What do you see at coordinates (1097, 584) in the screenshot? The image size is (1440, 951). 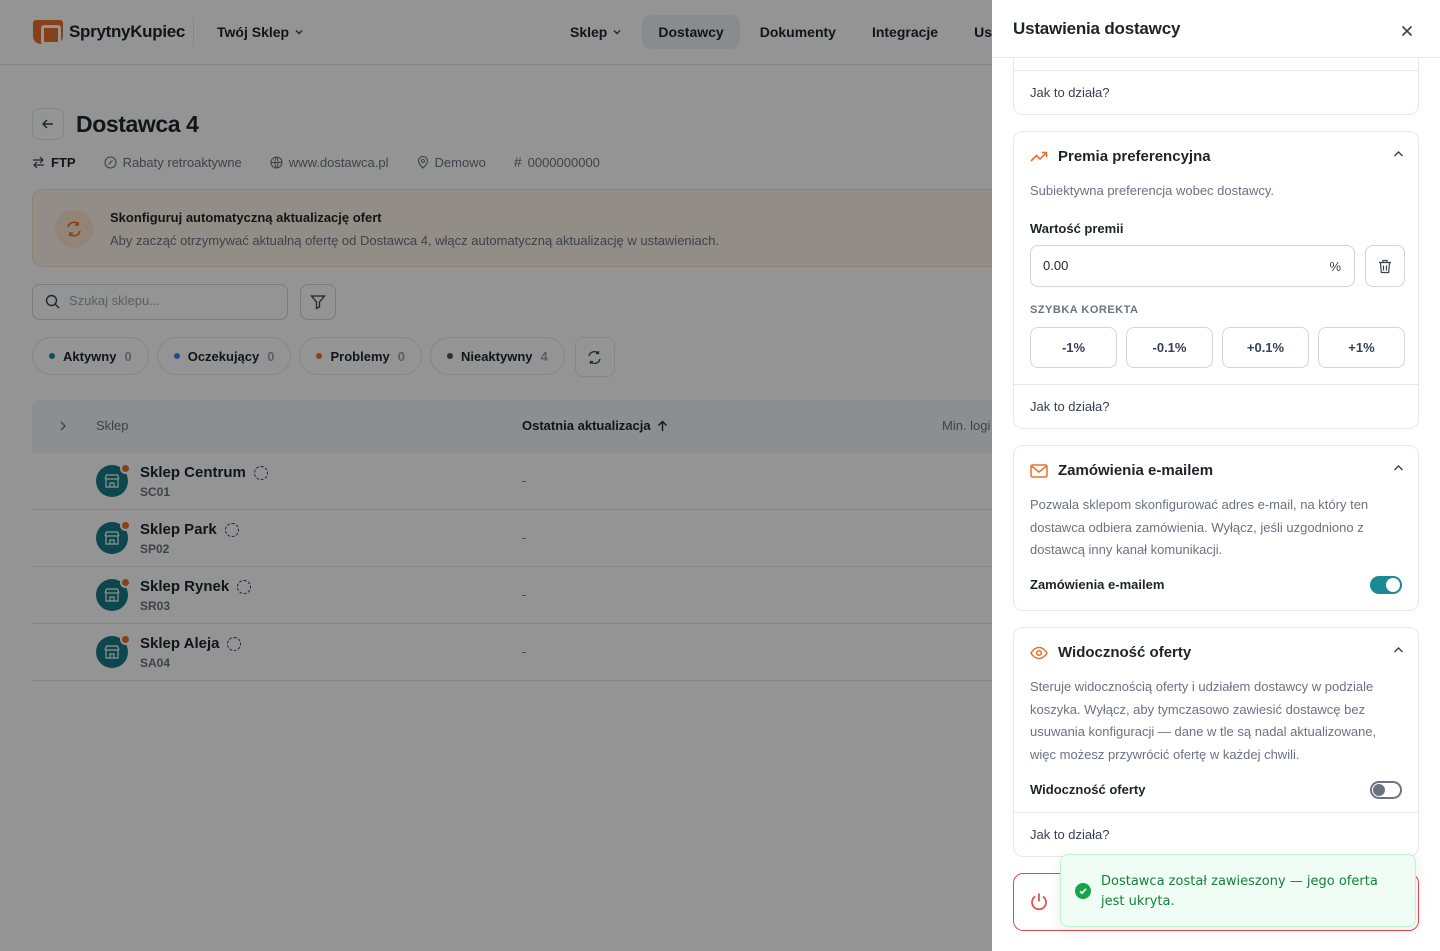 I see `email-orders-toggle-label: Zamówienia e-mailem` at bounding box center [1097, 584].